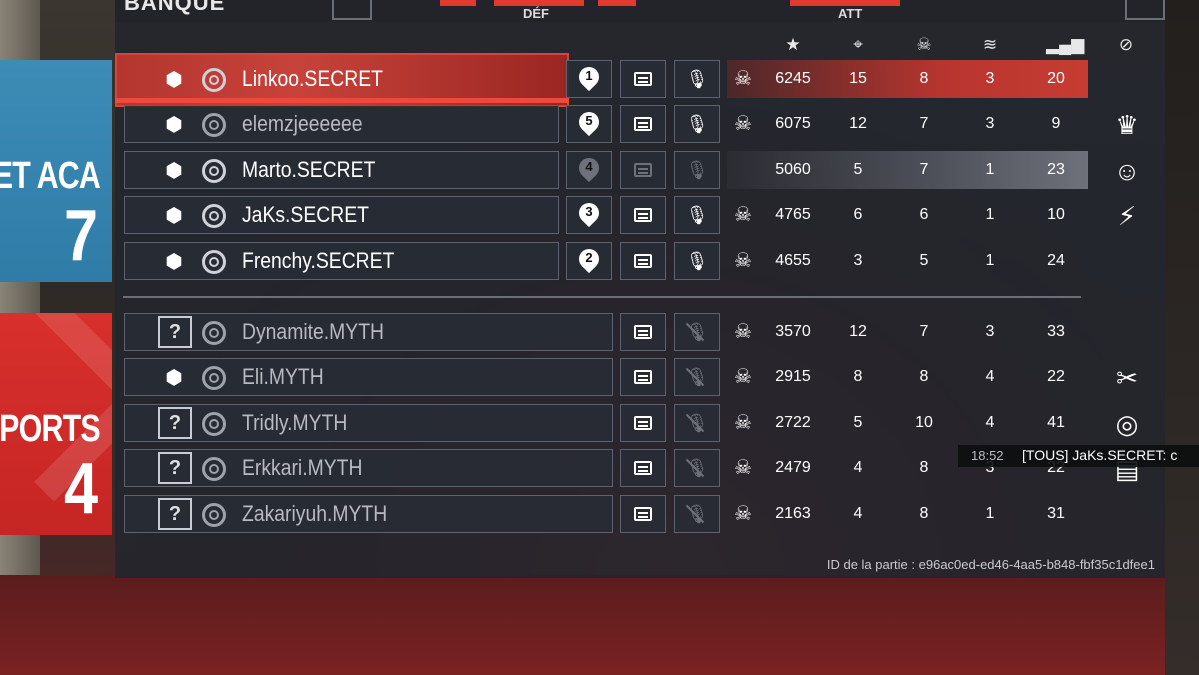  I want to click on pin-icon: 1, so click(589, 77).